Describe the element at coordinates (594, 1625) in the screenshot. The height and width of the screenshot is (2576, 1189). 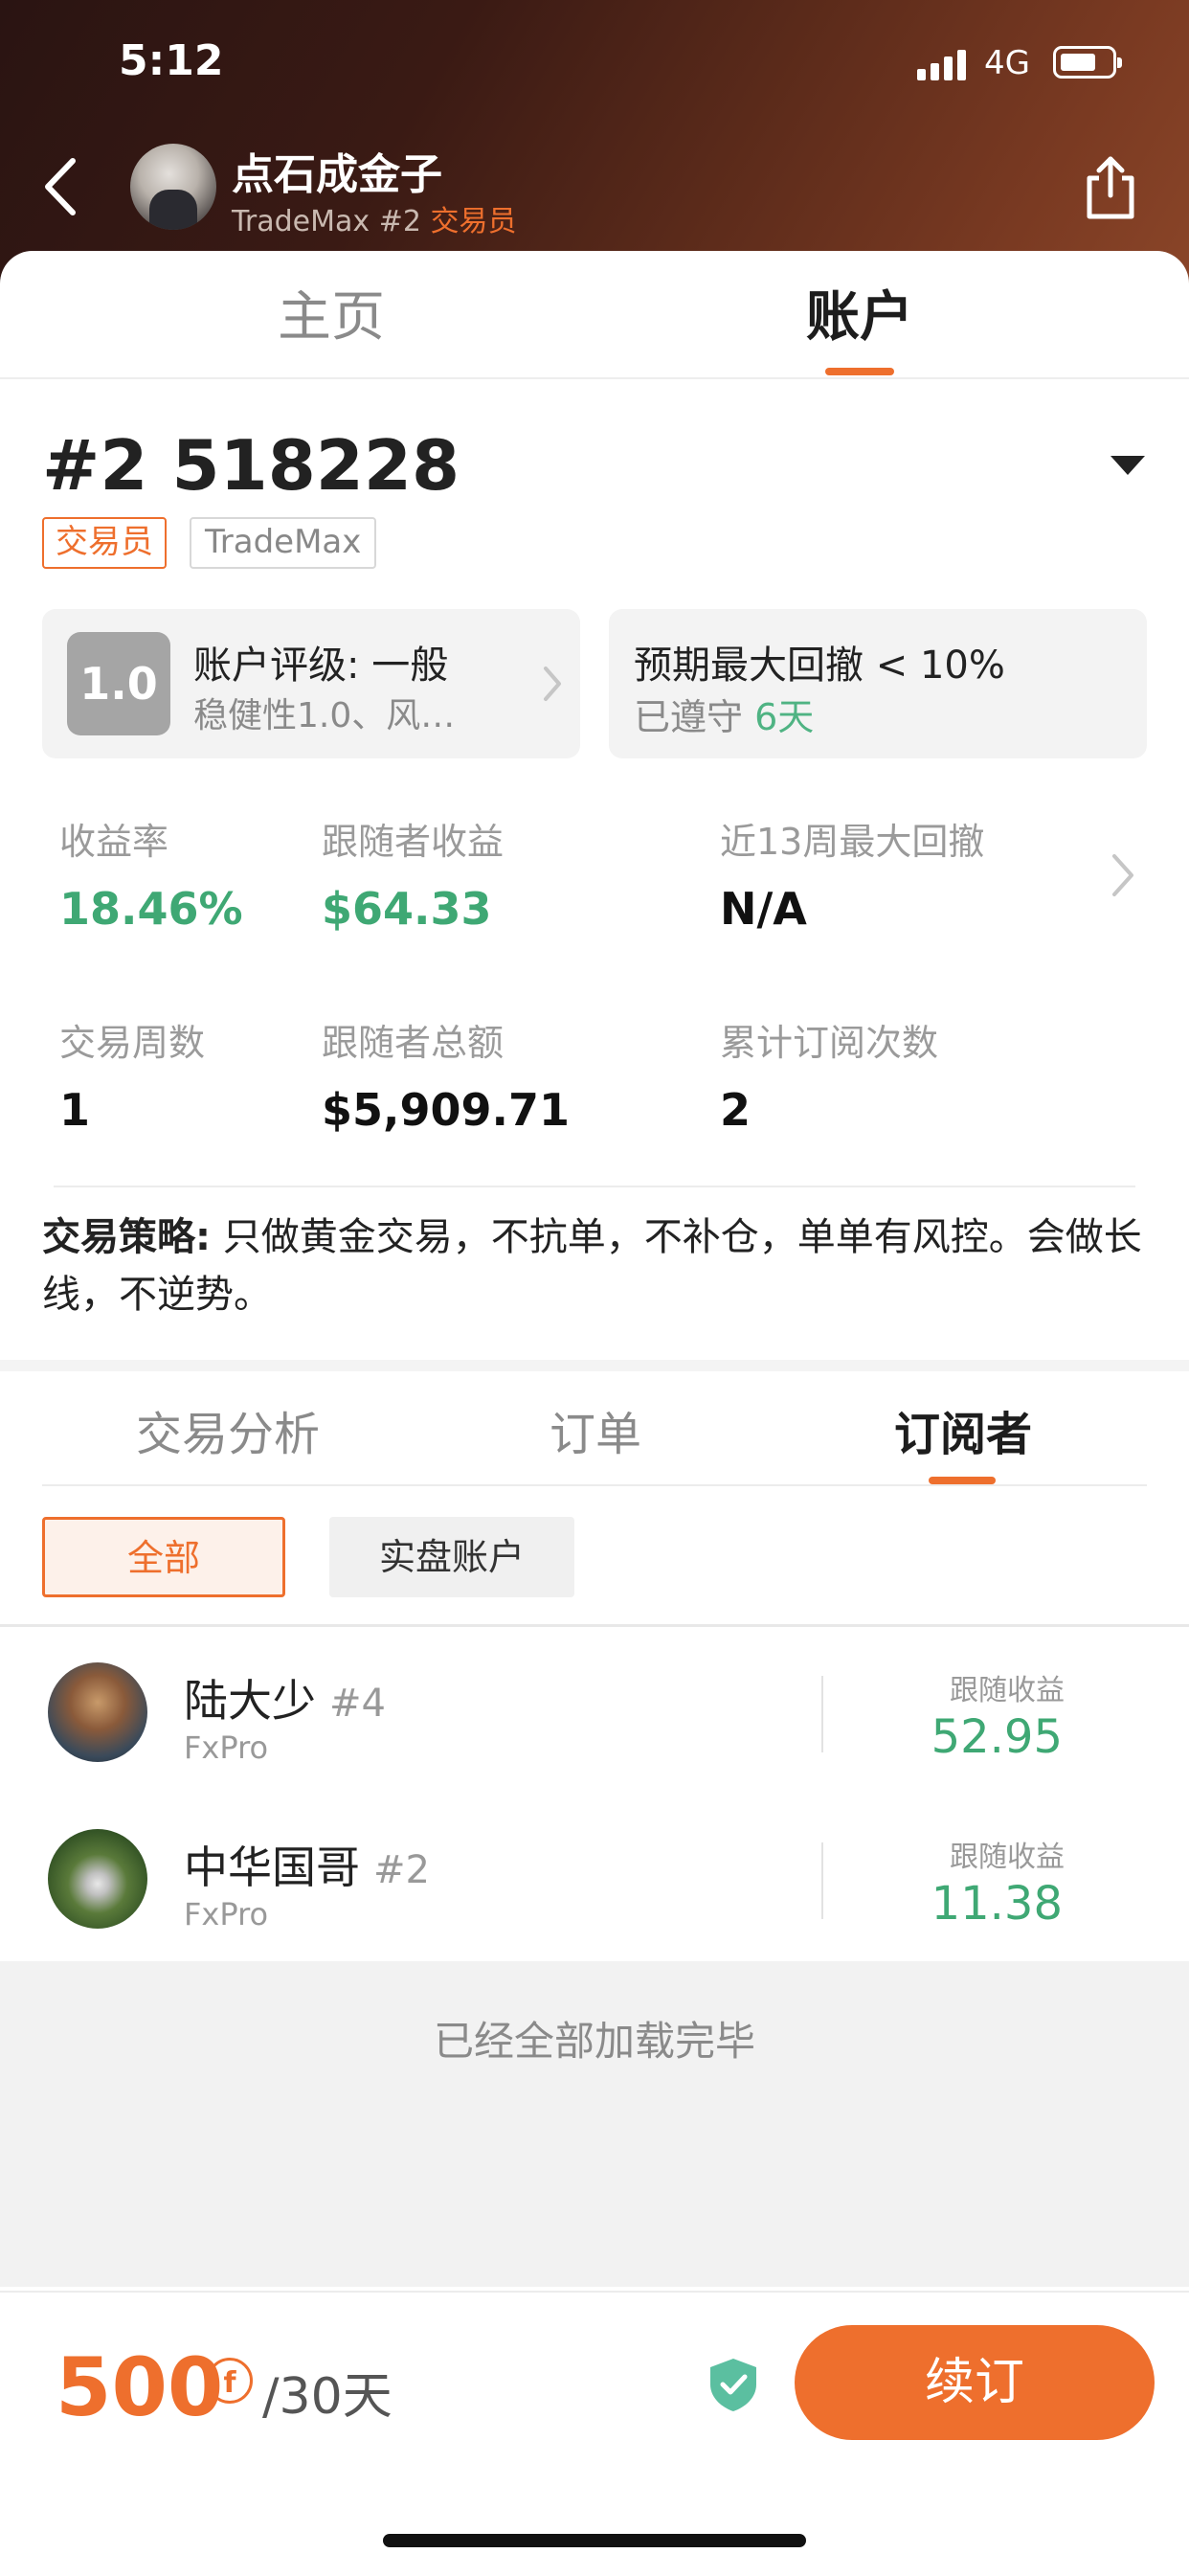
I see `filter-divider` at that location.